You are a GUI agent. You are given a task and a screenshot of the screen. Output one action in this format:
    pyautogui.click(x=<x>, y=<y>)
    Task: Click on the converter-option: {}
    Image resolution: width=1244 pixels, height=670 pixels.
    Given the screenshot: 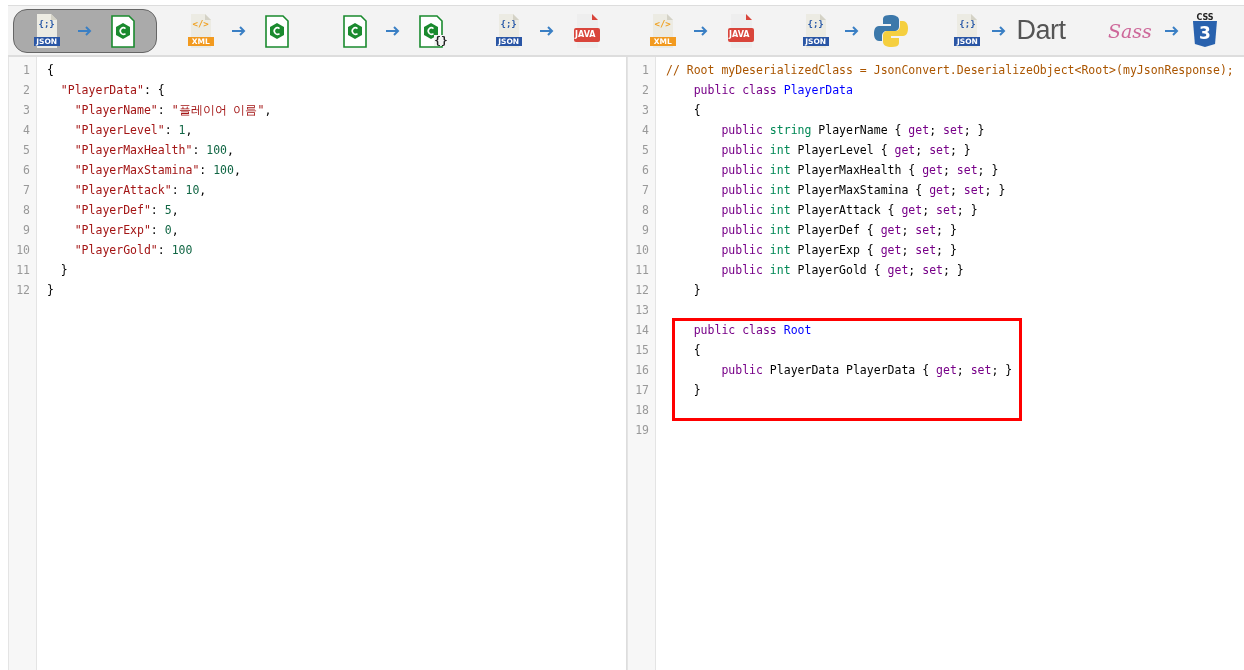 What is the action you would take?
    pyautogui.click(x=393, y=30)
    